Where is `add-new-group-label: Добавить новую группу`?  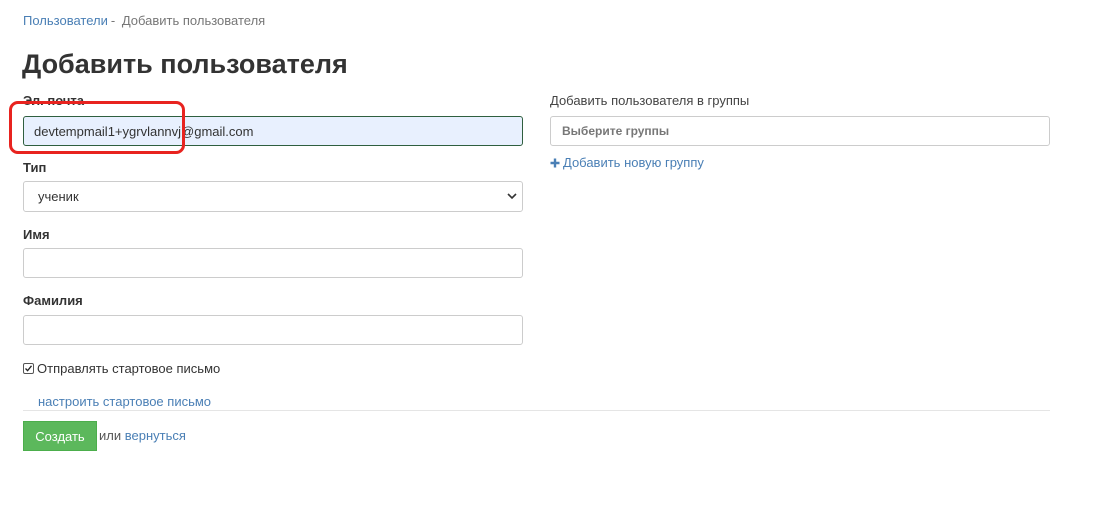
add-new-group-label: Добавить новую группу is located at coordinates (633, 162).